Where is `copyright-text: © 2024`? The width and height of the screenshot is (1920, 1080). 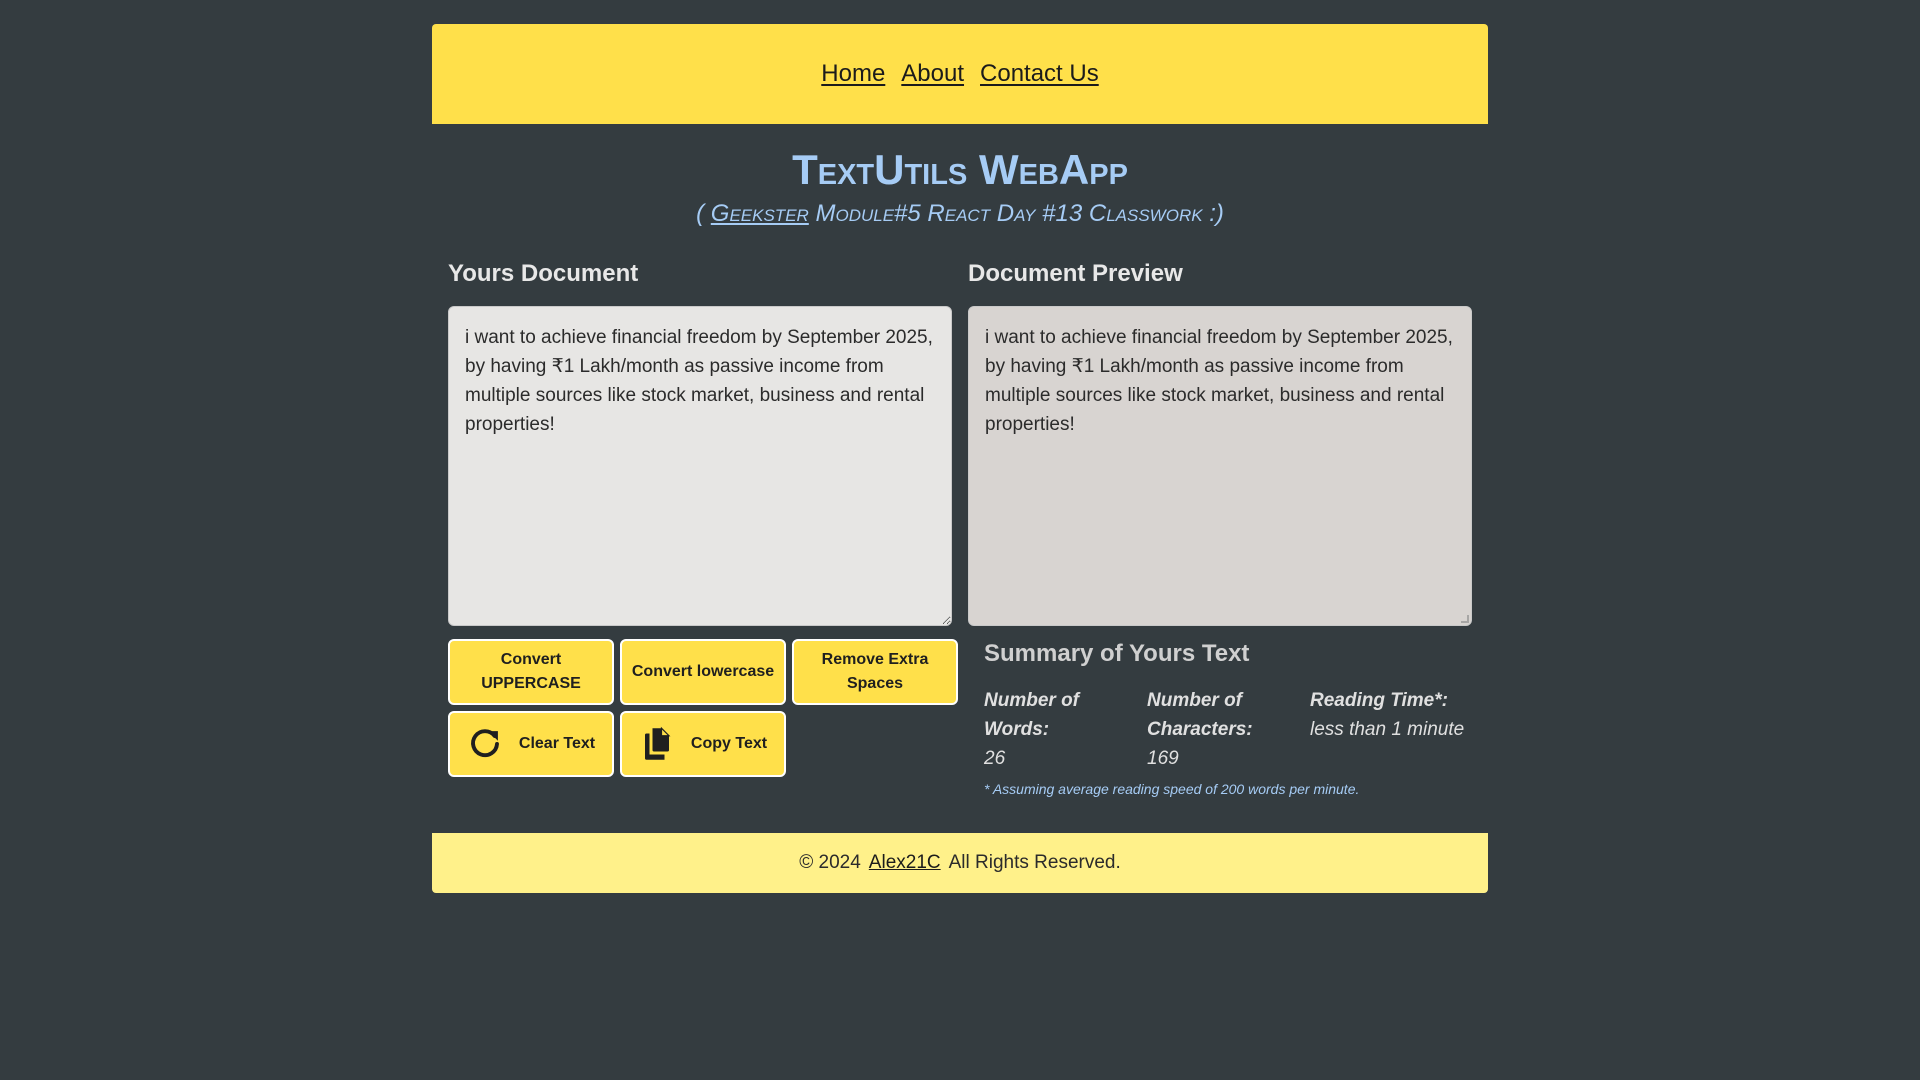
copyright-text: © 2024 is located at coordinates (830, 863).